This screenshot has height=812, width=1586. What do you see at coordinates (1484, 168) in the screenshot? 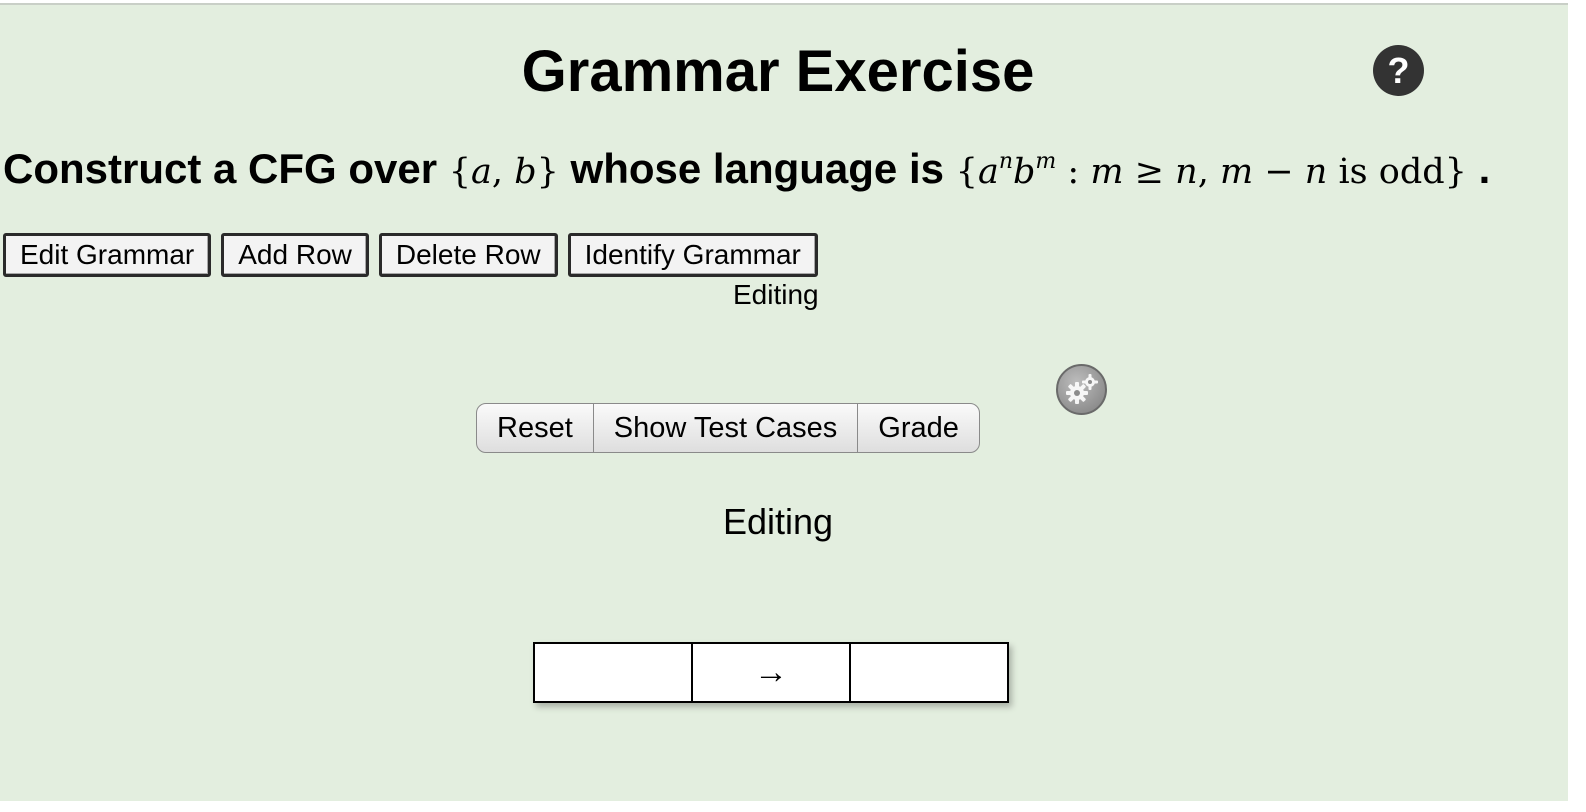
I see `prompt-suffix: .` at bounding box center [1484, 168].